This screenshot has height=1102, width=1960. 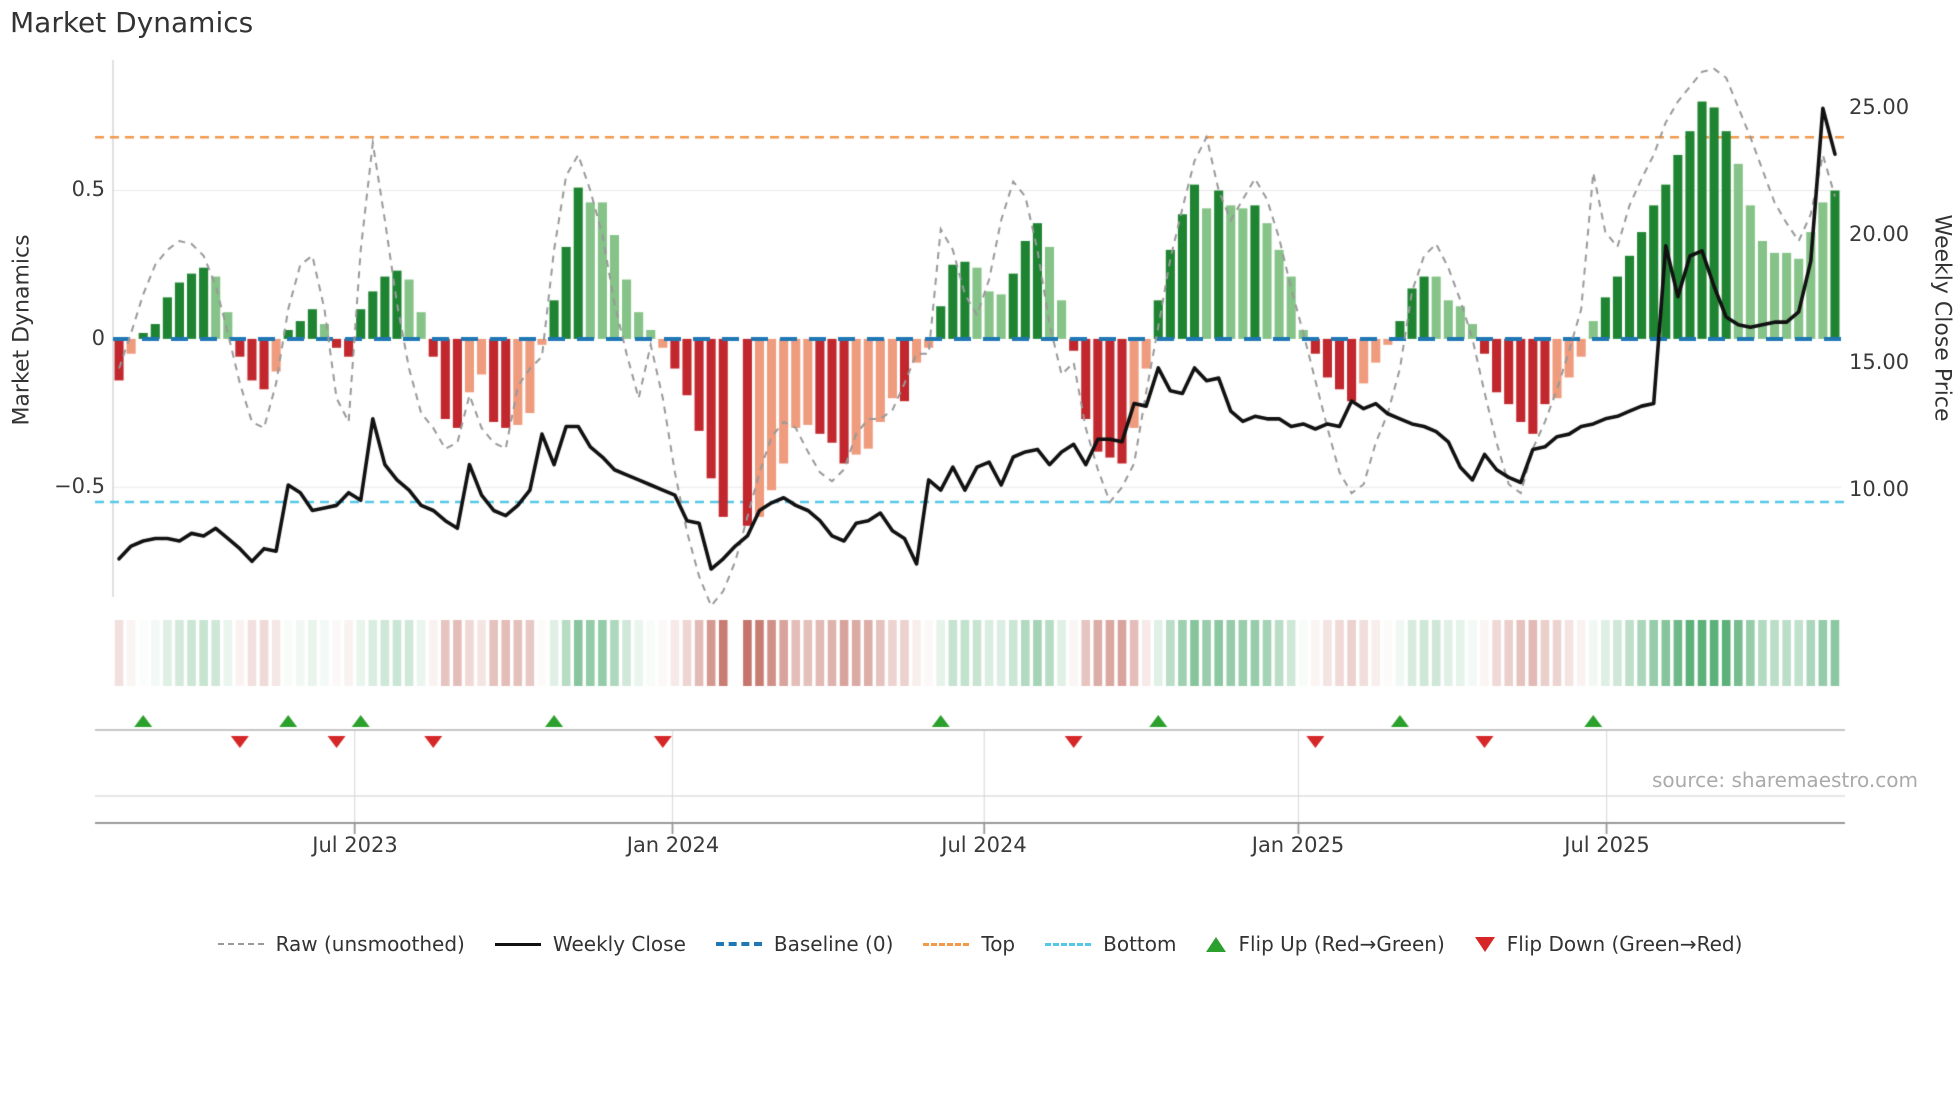 What do you see at coordinates (619, 944) in the screenshot?
I see `legend-label: Weekly Close` at bounding box center [619, 944].